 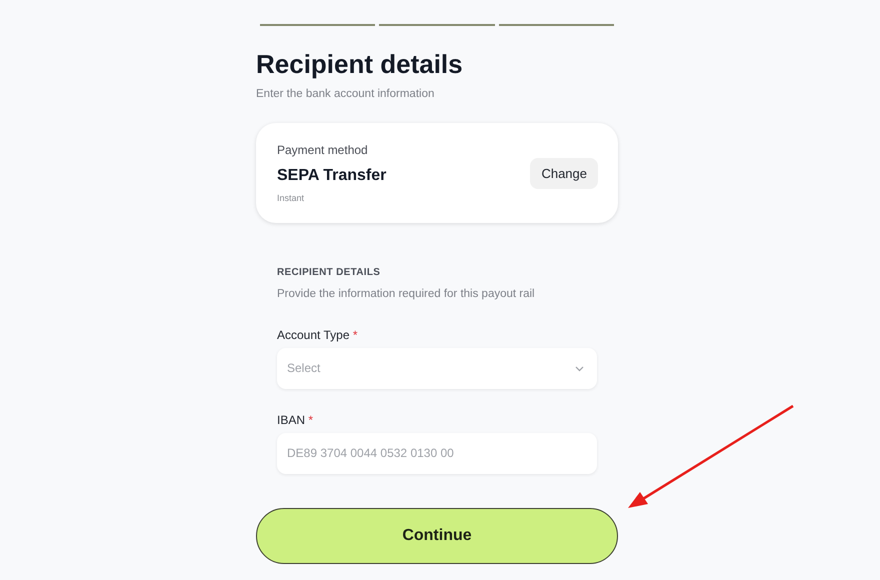 What do you see at coordinates (331, 176) in the screenshot?
I see `payment-method-name: SEPA Transfer` at bounding box center [331, 176].